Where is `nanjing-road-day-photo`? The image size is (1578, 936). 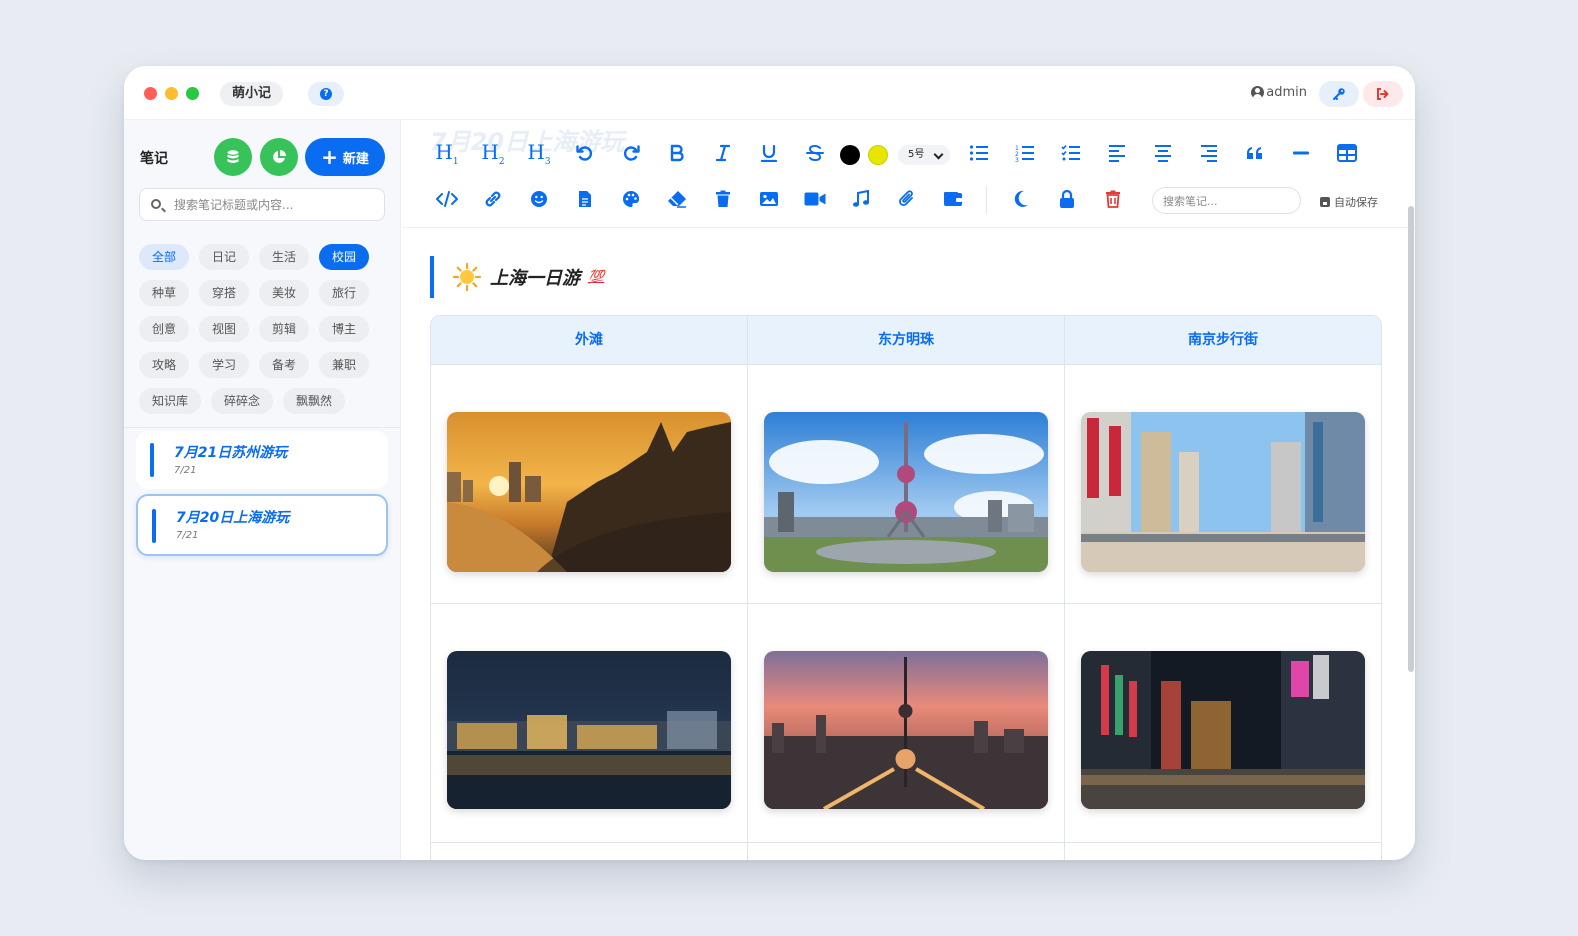
nanjing-road-day-photo is located at coordinates (1223, 492).